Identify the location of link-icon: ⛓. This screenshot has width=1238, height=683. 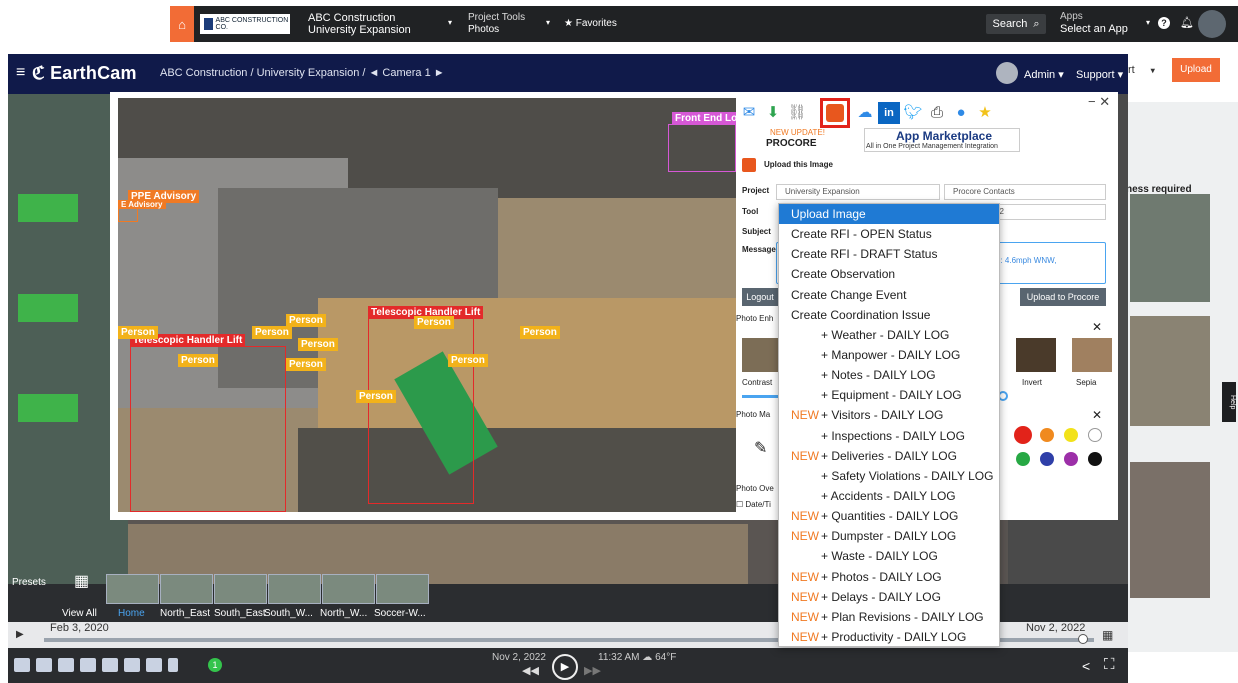
(797, 113).